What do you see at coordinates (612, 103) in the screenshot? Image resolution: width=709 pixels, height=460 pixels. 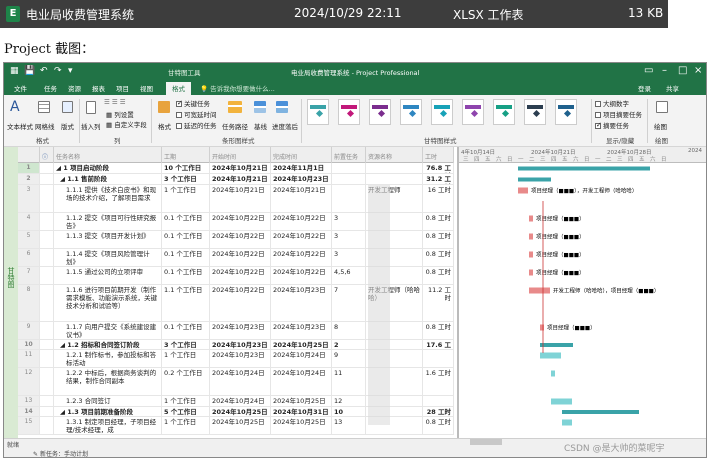 I see `outline-number-checkbox: 大纲数字` at bounding box center [612, 103].